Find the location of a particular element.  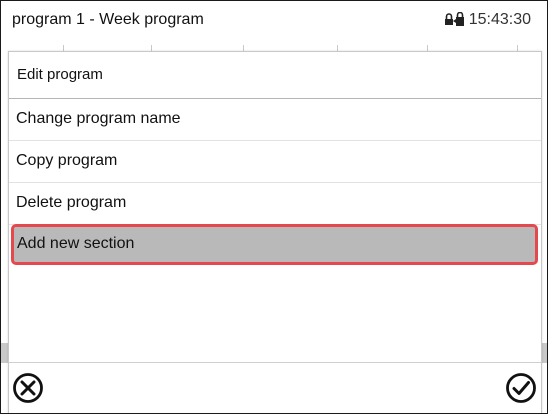

cancel-button is located at coordinates (28, 388).